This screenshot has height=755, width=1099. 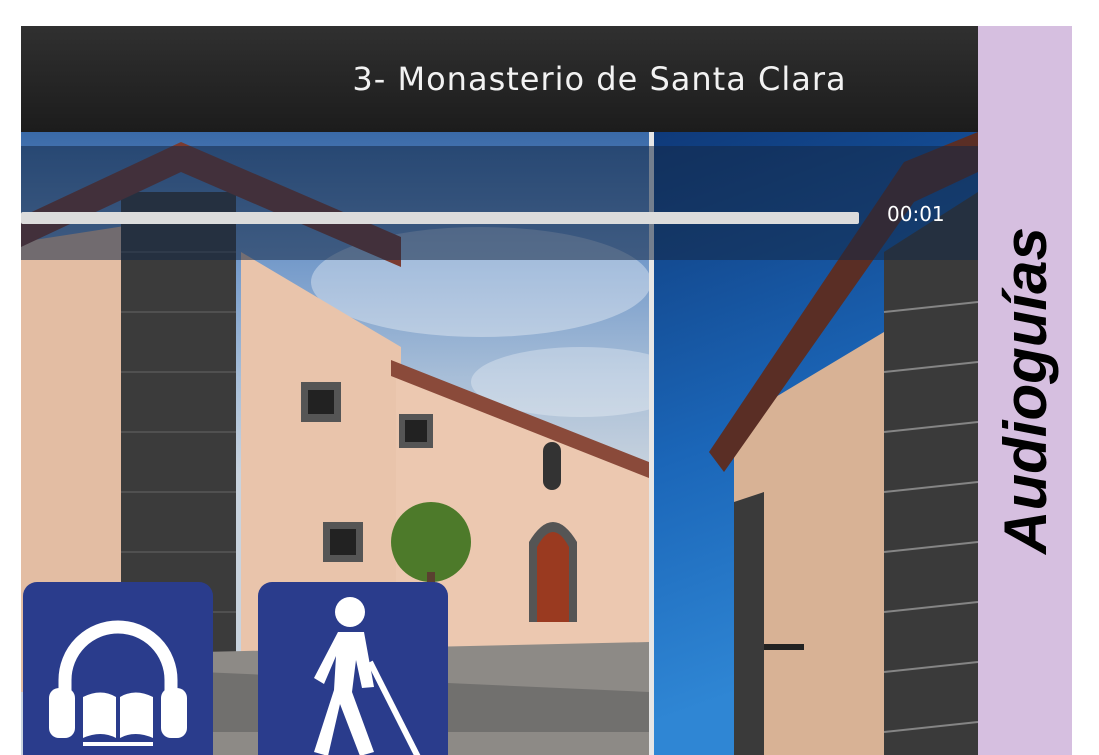 What do you see at coordinates (440, 218) in the screenshot?
I see `audio-progress-bar` at bounding box center [440, 218].